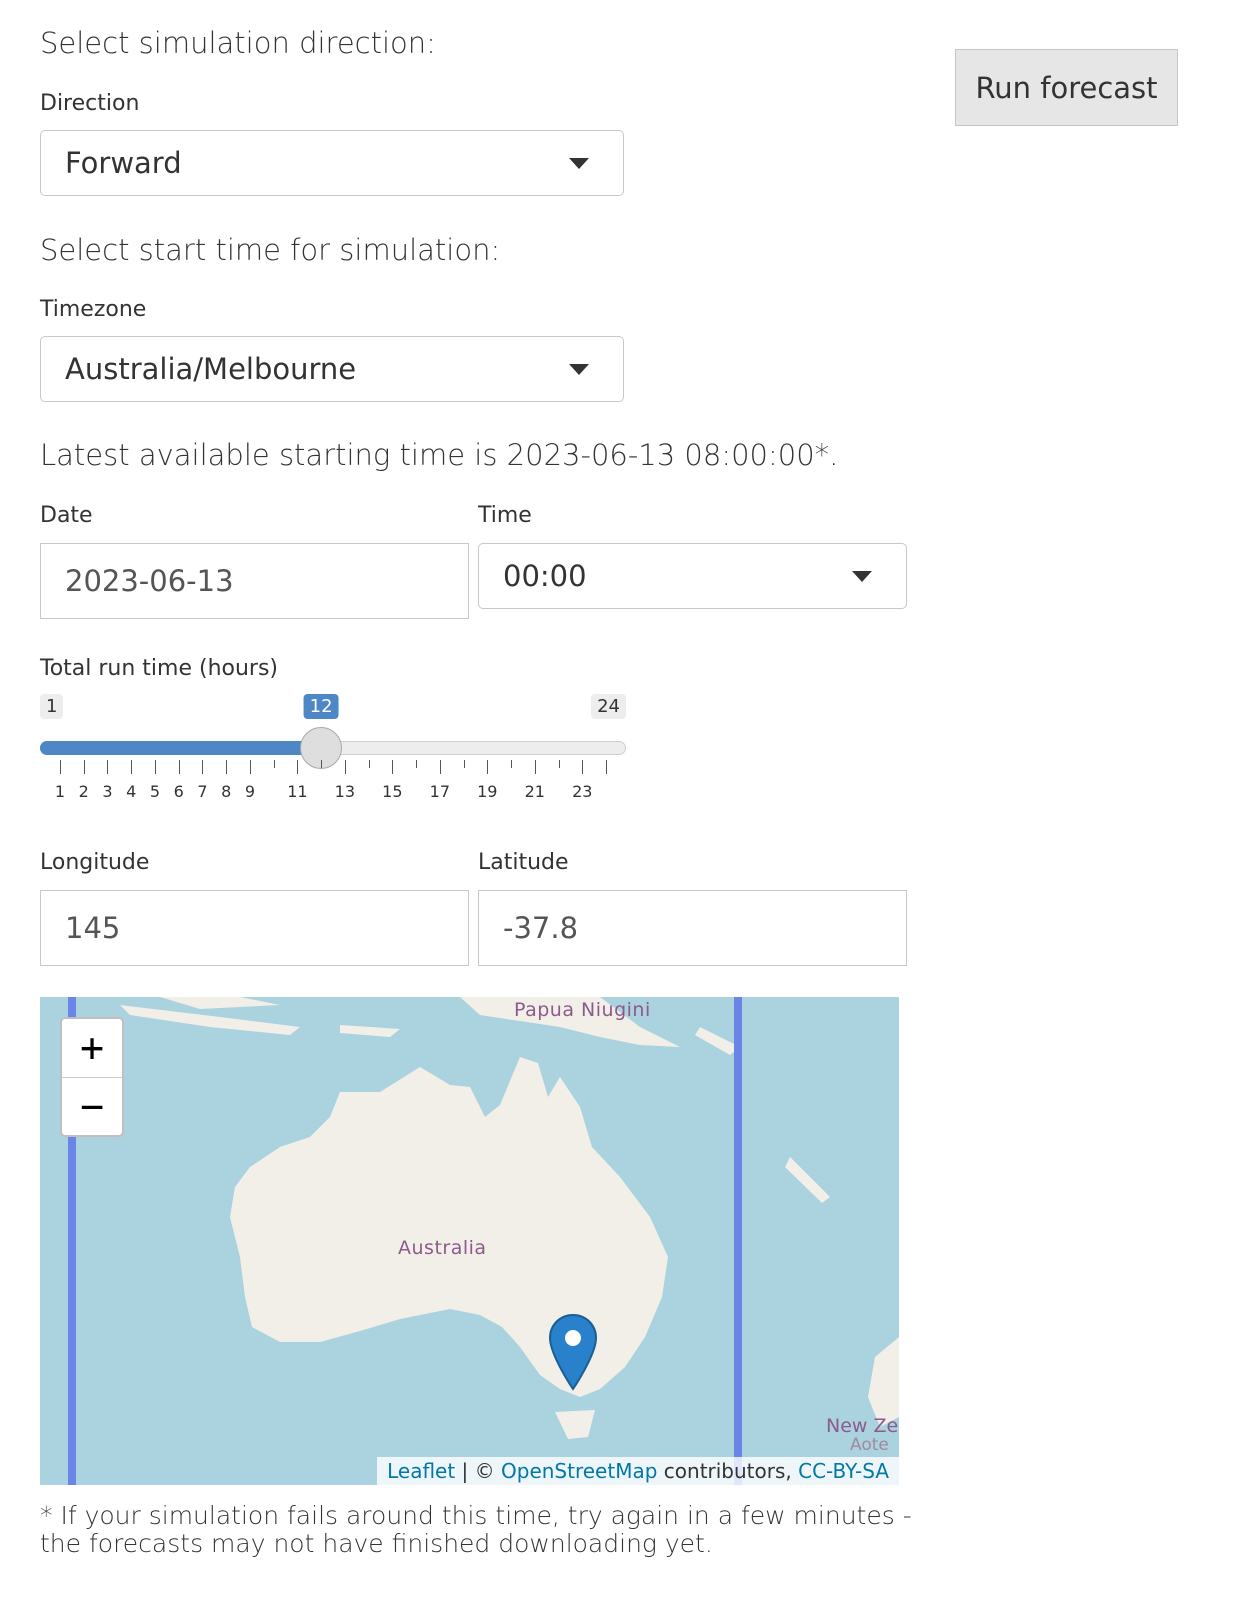  I want to click on slider-tick-label: 15, so click(392, 791).